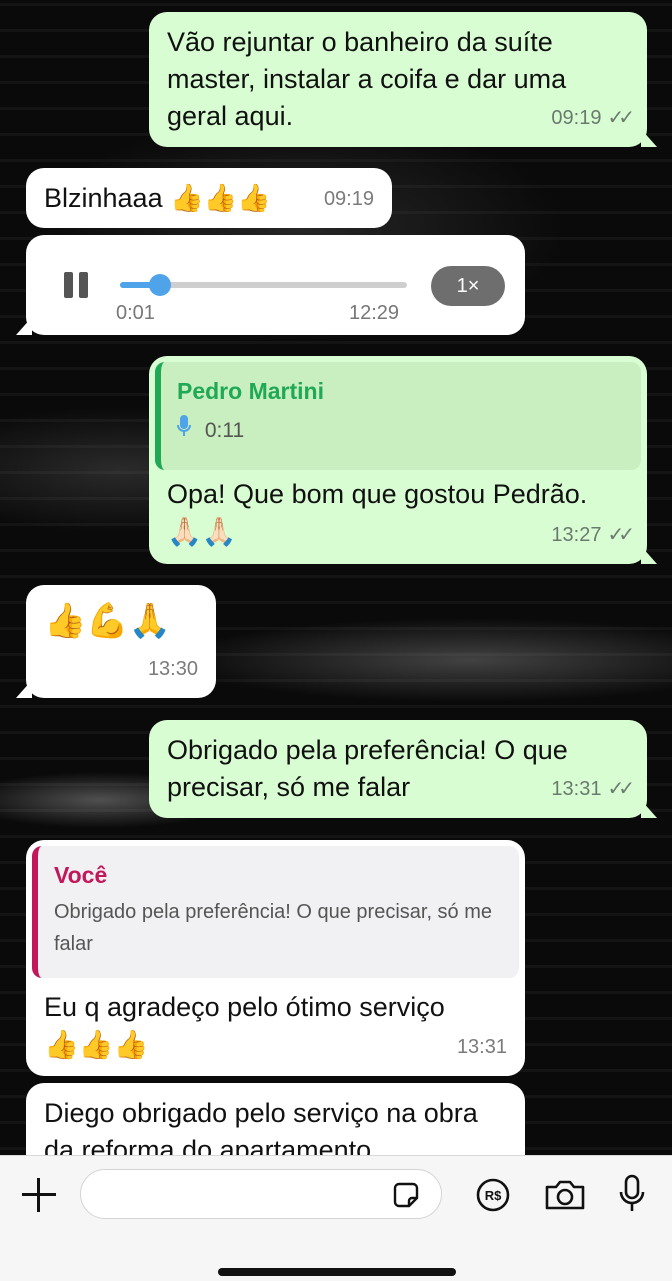 The height and width of the screenshot is (1281, 672). I want to click on quoted-voice-message: Pedro Martini 0:11, so click(398, 416).